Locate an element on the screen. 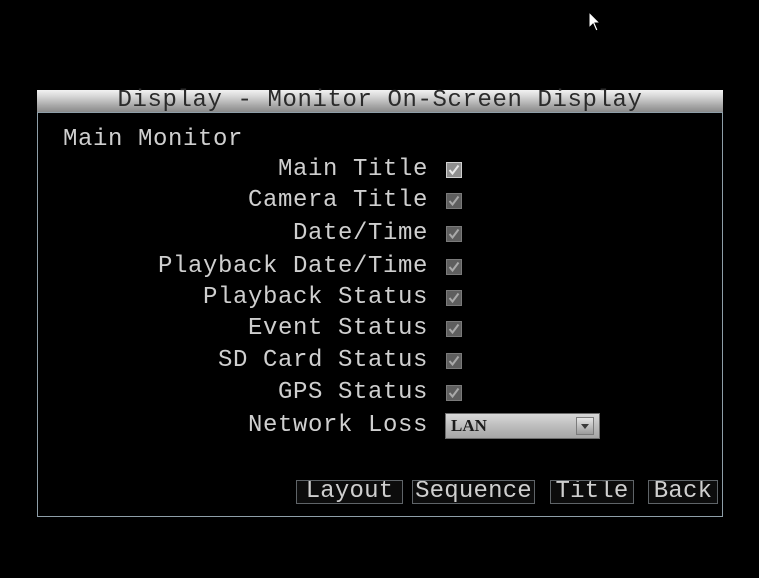  option-label-main-title: Main Title is located at coordinates (352, 169).